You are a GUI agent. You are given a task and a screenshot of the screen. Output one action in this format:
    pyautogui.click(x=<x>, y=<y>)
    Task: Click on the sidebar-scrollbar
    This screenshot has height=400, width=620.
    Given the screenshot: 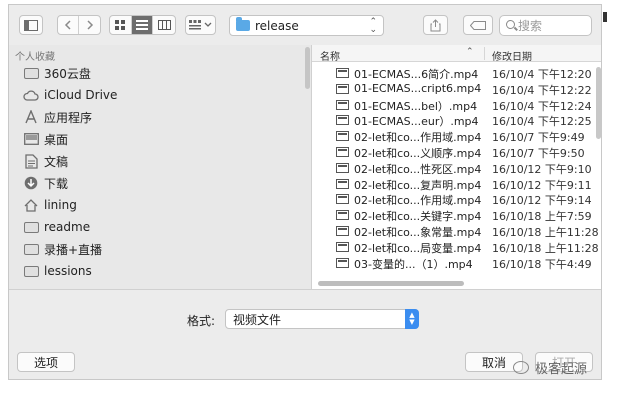 What is the action you would take?
    pyautogui.click(x=307, y=68)
    